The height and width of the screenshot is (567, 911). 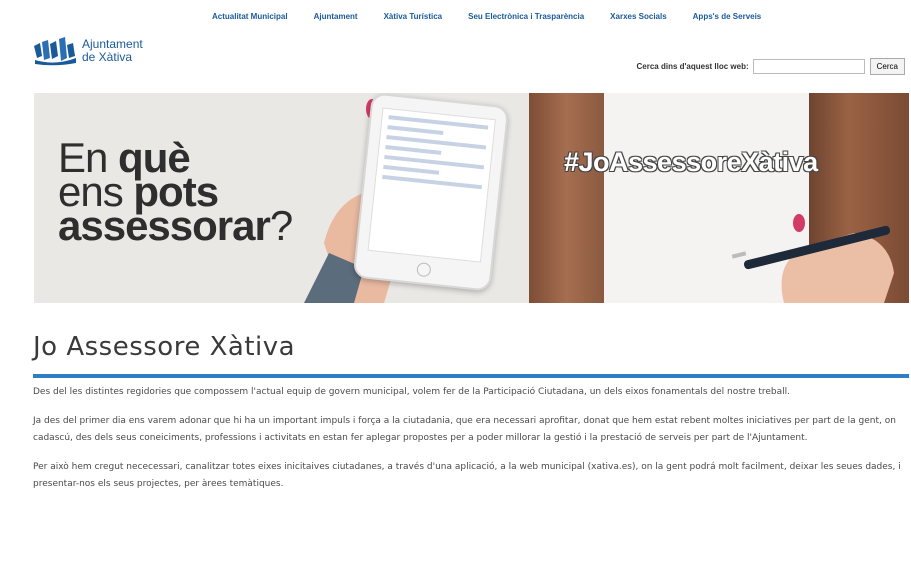 I want to click on nav-ajuntament: Ajuntament, so click(x=336, y=16).